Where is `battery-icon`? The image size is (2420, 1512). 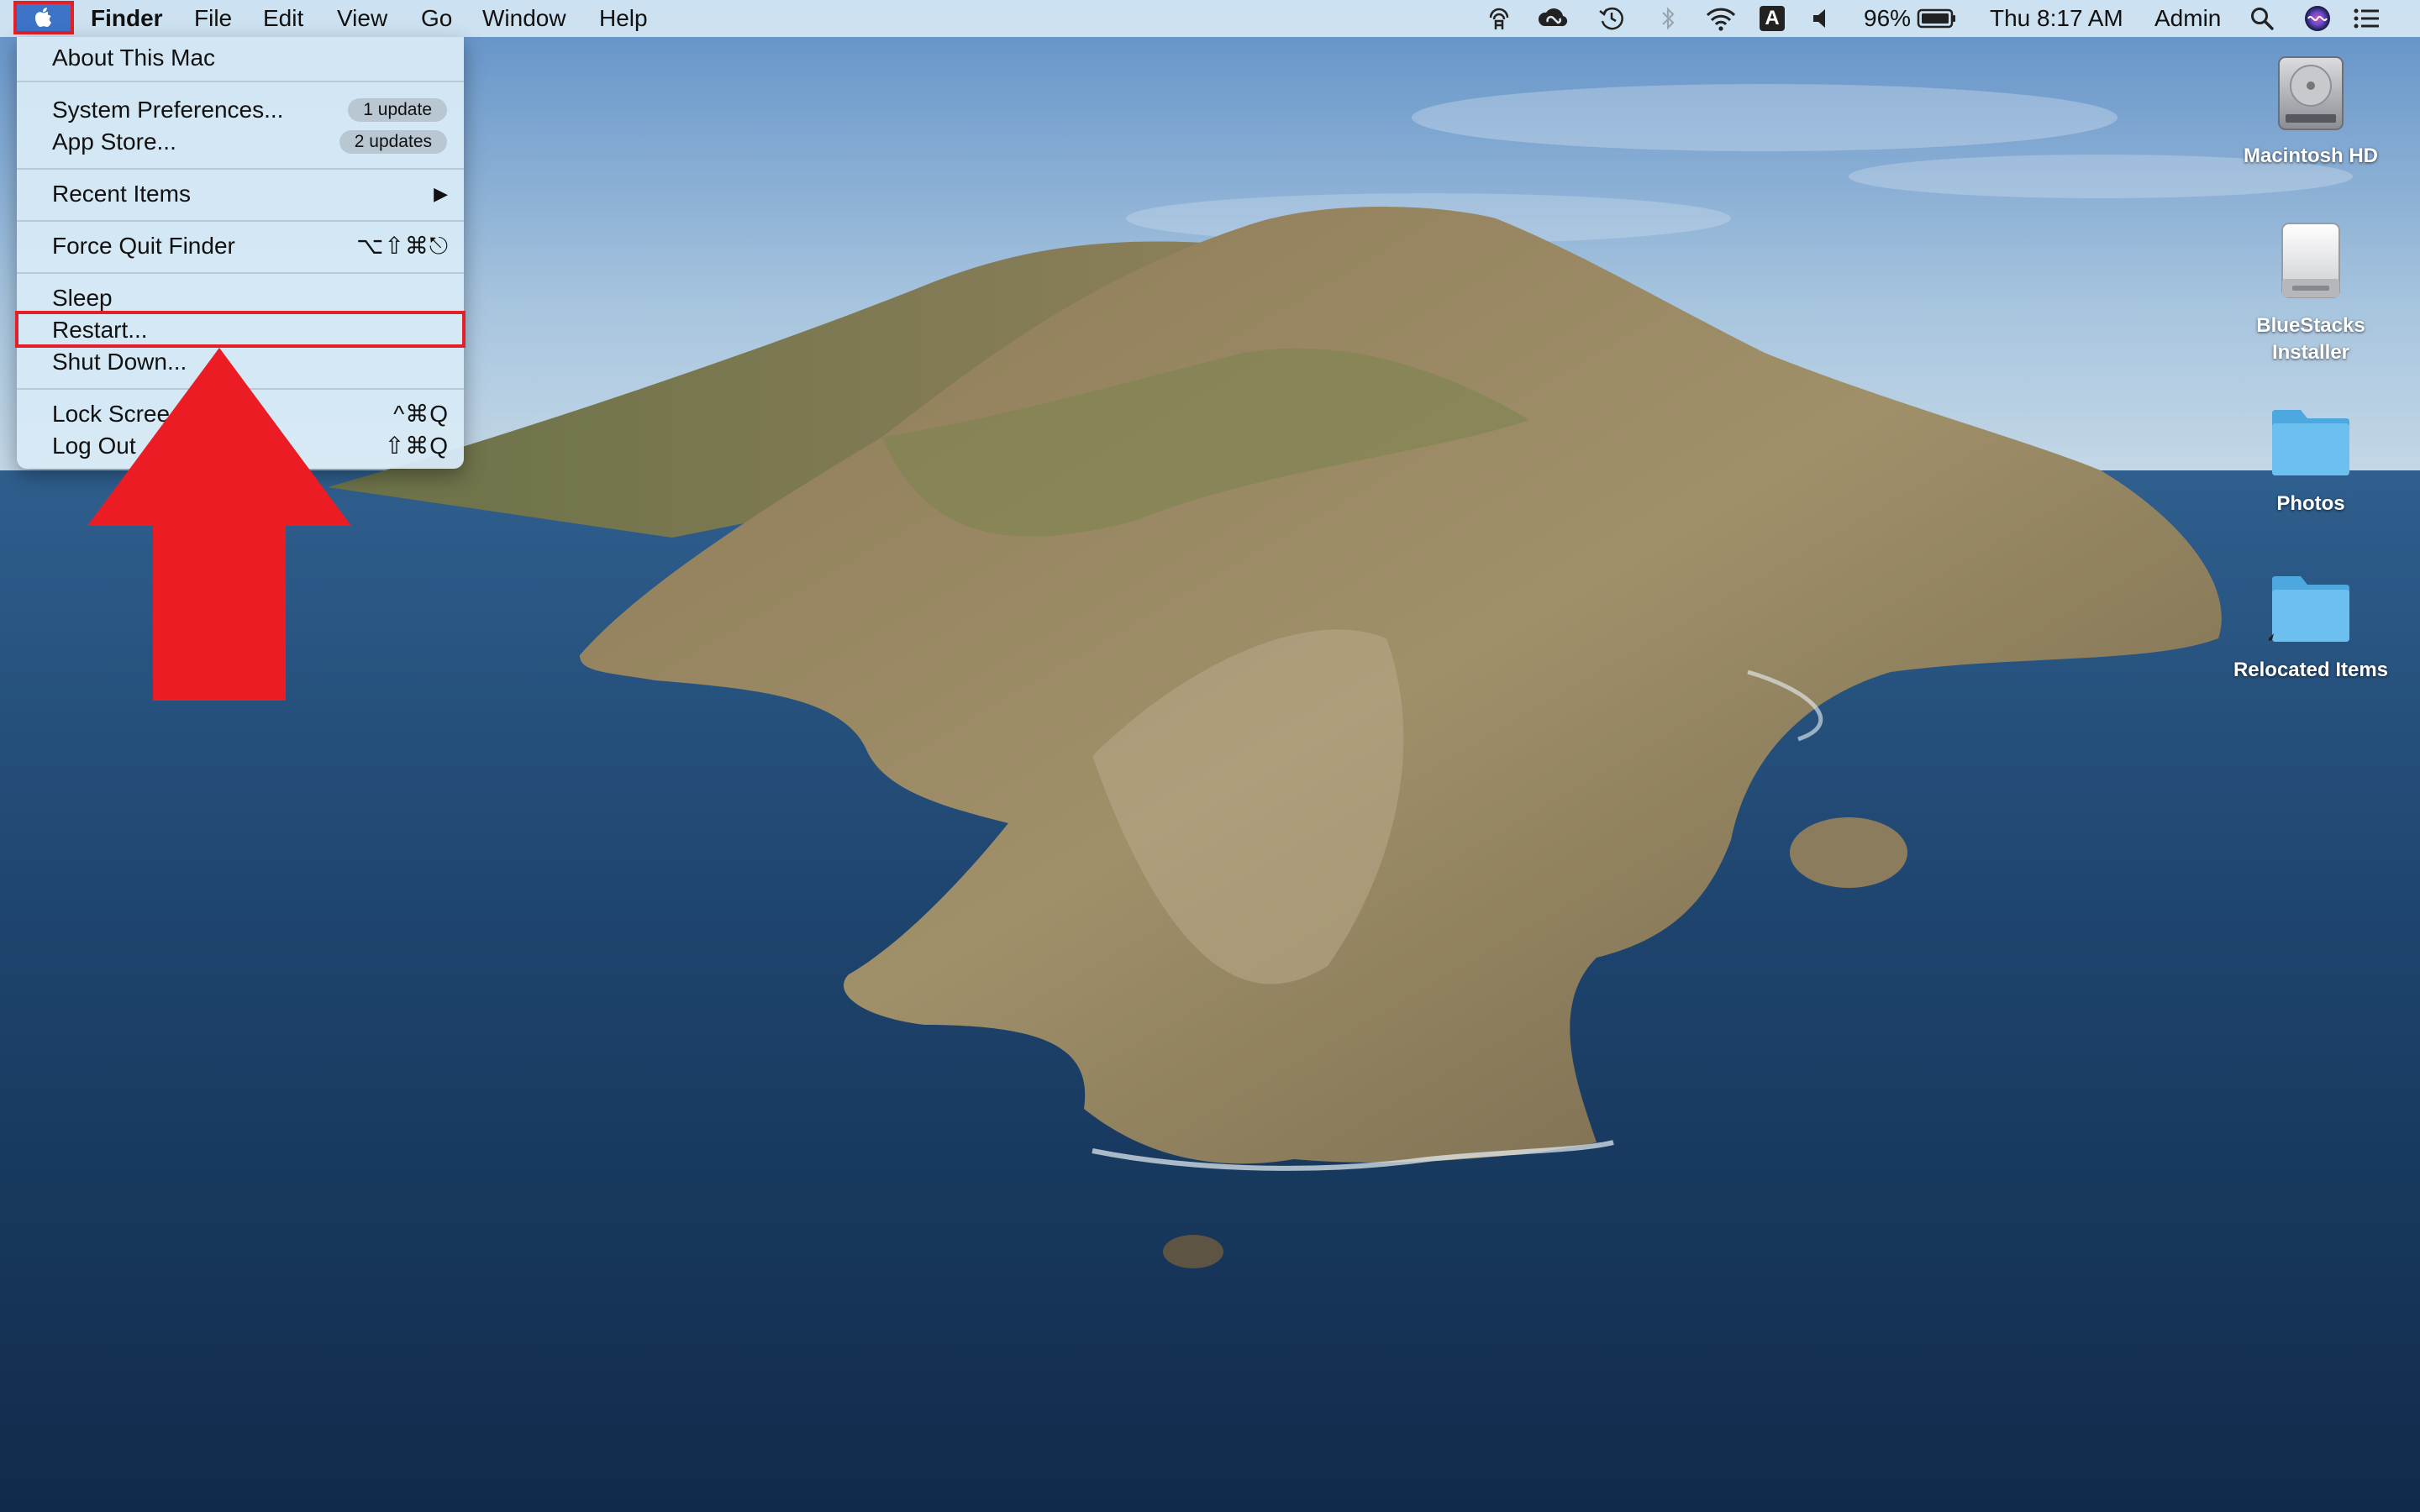
battery-icon is located at coordinates (1937, 18).